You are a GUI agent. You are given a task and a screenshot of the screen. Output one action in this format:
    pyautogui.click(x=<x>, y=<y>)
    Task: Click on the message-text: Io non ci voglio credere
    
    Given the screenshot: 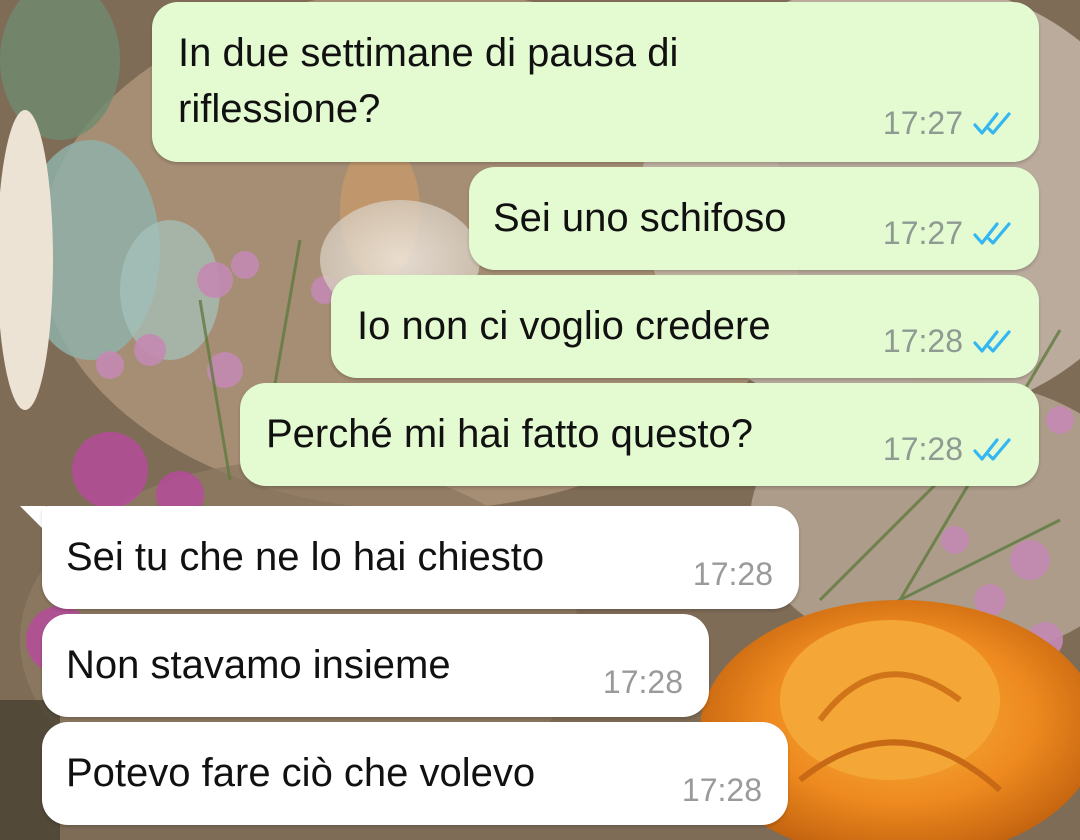 What is the action you would take?
    pyautogui.click(x=564, y=326)
    